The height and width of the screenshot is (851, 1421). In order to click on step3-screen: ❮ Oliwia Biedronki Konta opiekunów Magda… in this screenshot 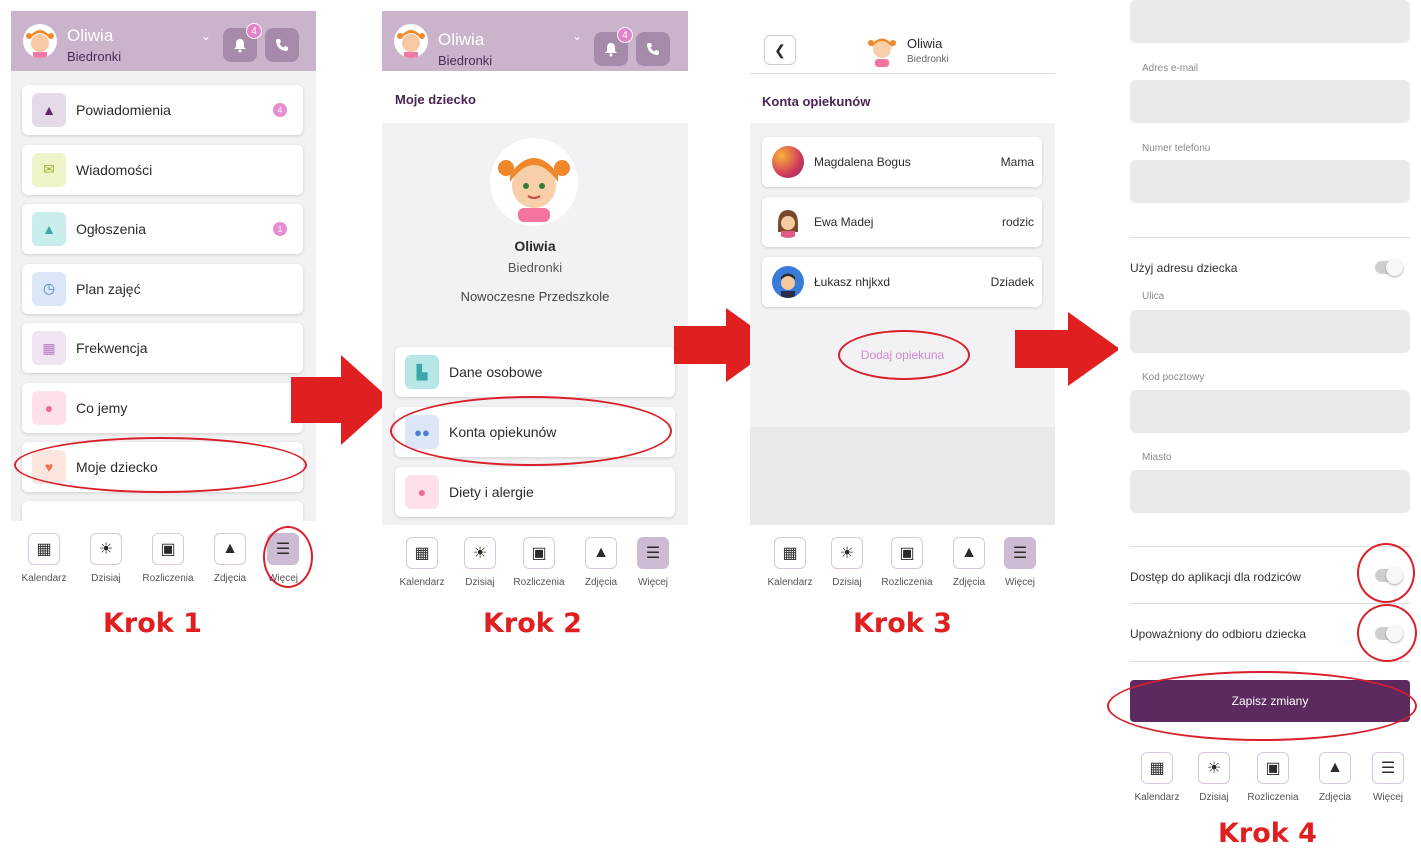, I will do `click(902, 306)`.